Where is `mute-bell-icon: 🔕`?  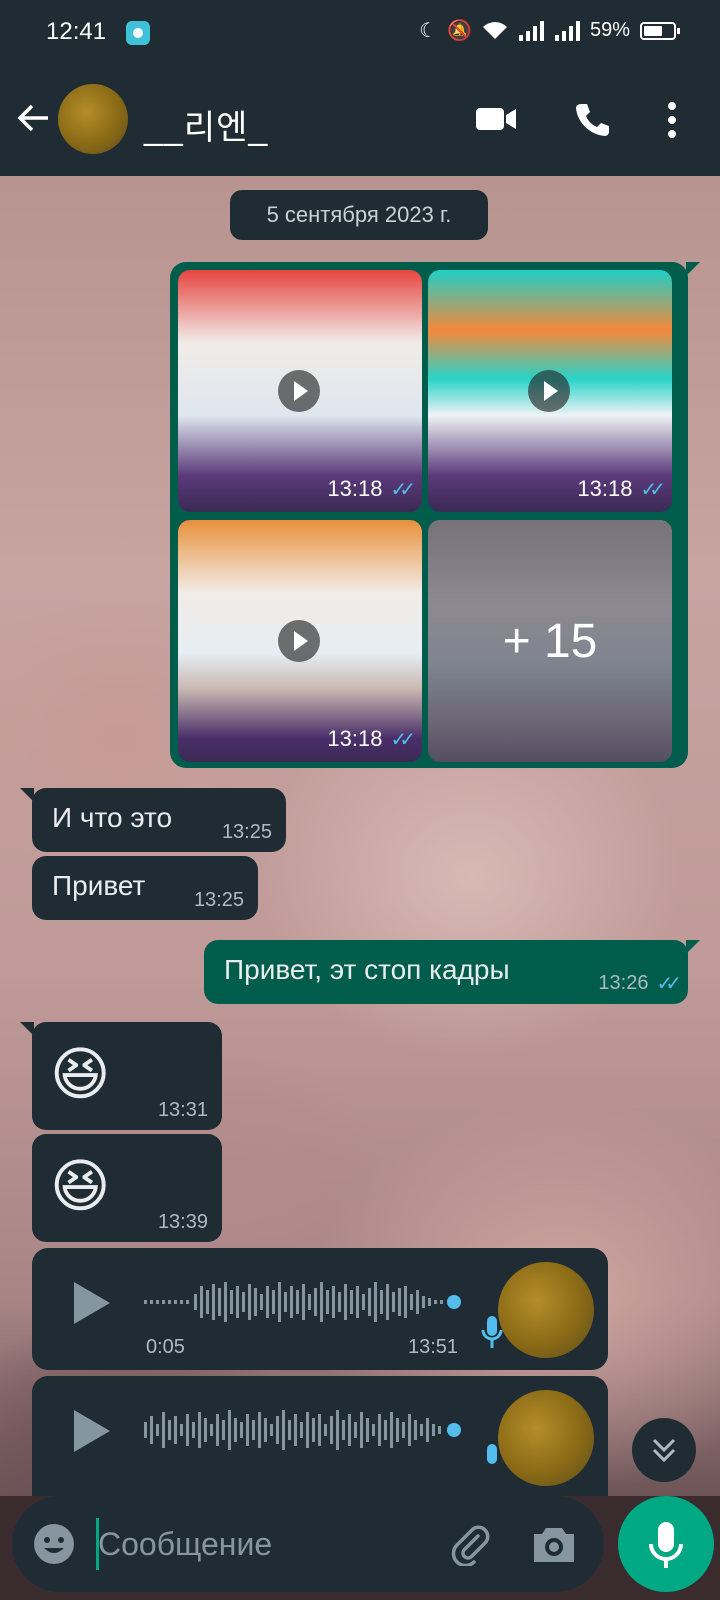
mute-bell-icon: 🔕 is located at coordinates (459, 31).